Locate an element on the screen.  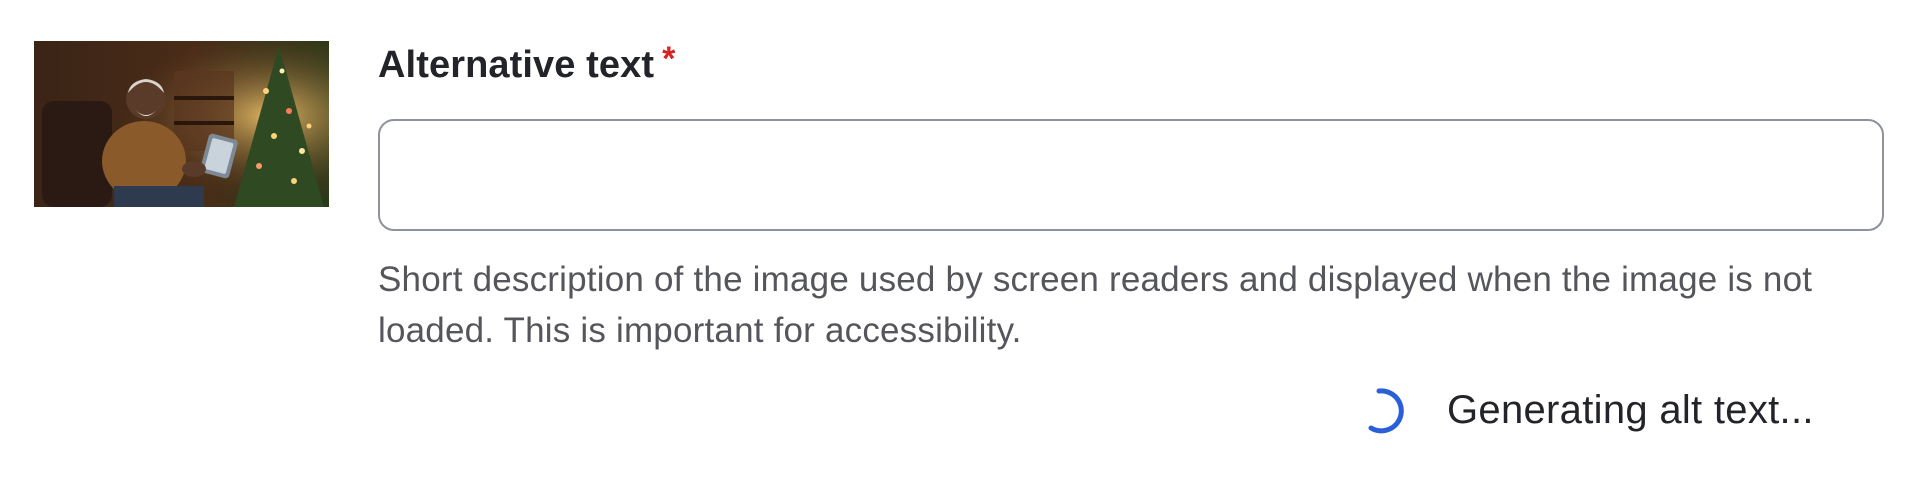
thumbnail-picture is located at coordinates (181, 124).